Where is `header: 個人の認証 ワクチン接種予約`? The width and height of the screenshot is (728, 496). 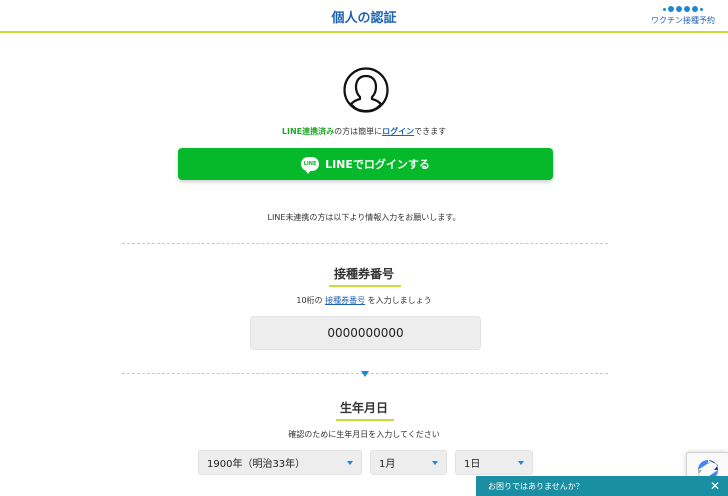
header: 個人の認証 ワクチン接種予約 is located at coordinates (364, 16).